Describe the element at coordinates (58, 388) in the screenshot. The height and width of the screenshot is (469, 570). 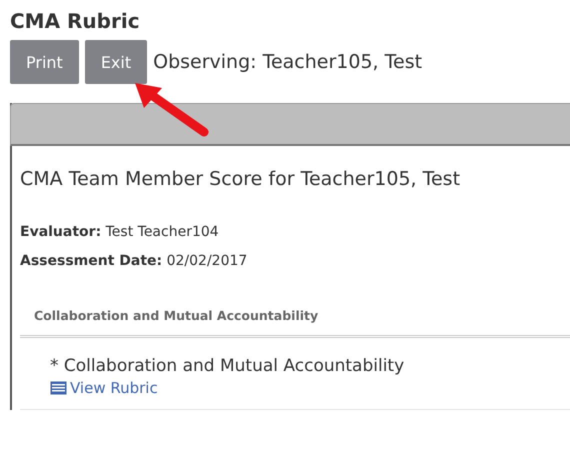
I see `list-icon` at that location.